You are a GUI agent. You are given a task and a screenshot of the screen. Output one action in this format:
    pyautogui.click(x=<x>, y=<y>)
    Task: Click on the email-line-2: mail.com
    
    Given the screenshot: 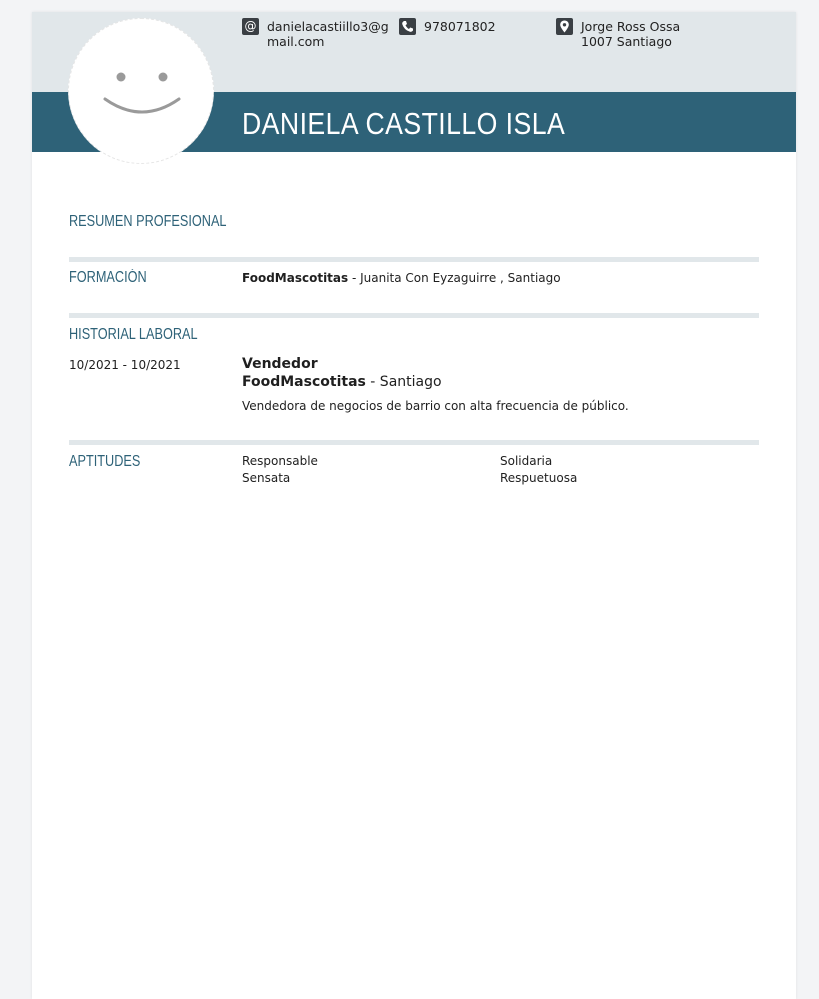 What is the action you would take?
    pyautogui.click(x=296, y=41)
    